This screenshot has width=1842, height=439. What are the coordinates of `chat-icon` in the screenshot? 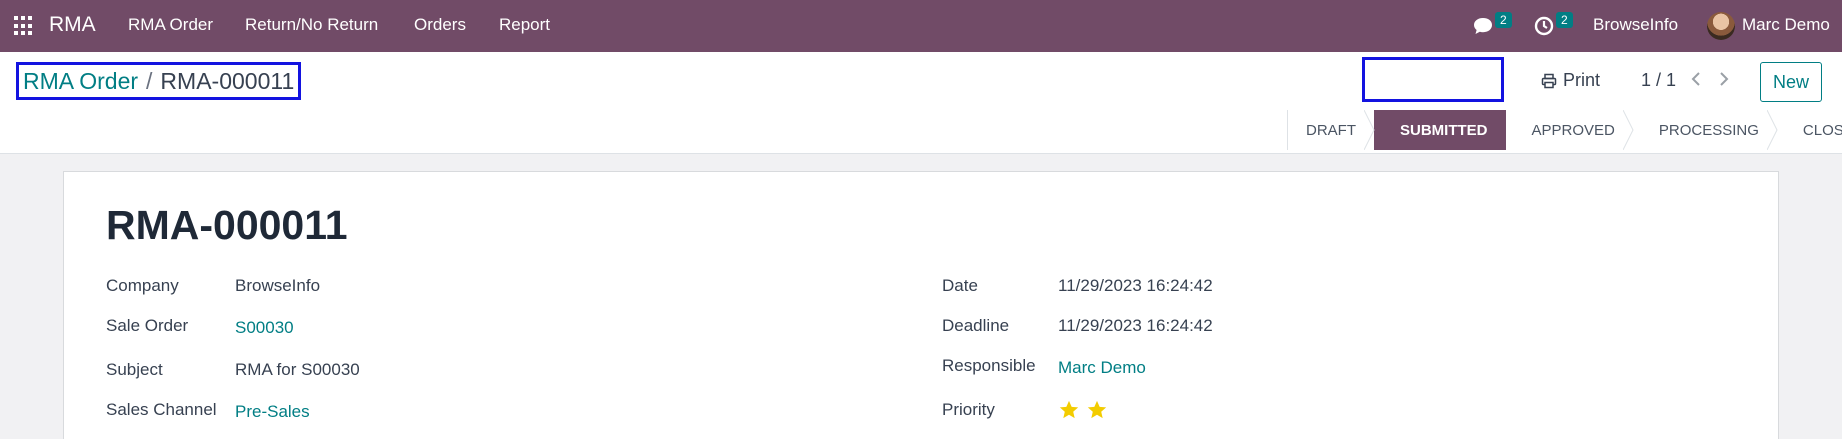 It's located at (1483, 26).